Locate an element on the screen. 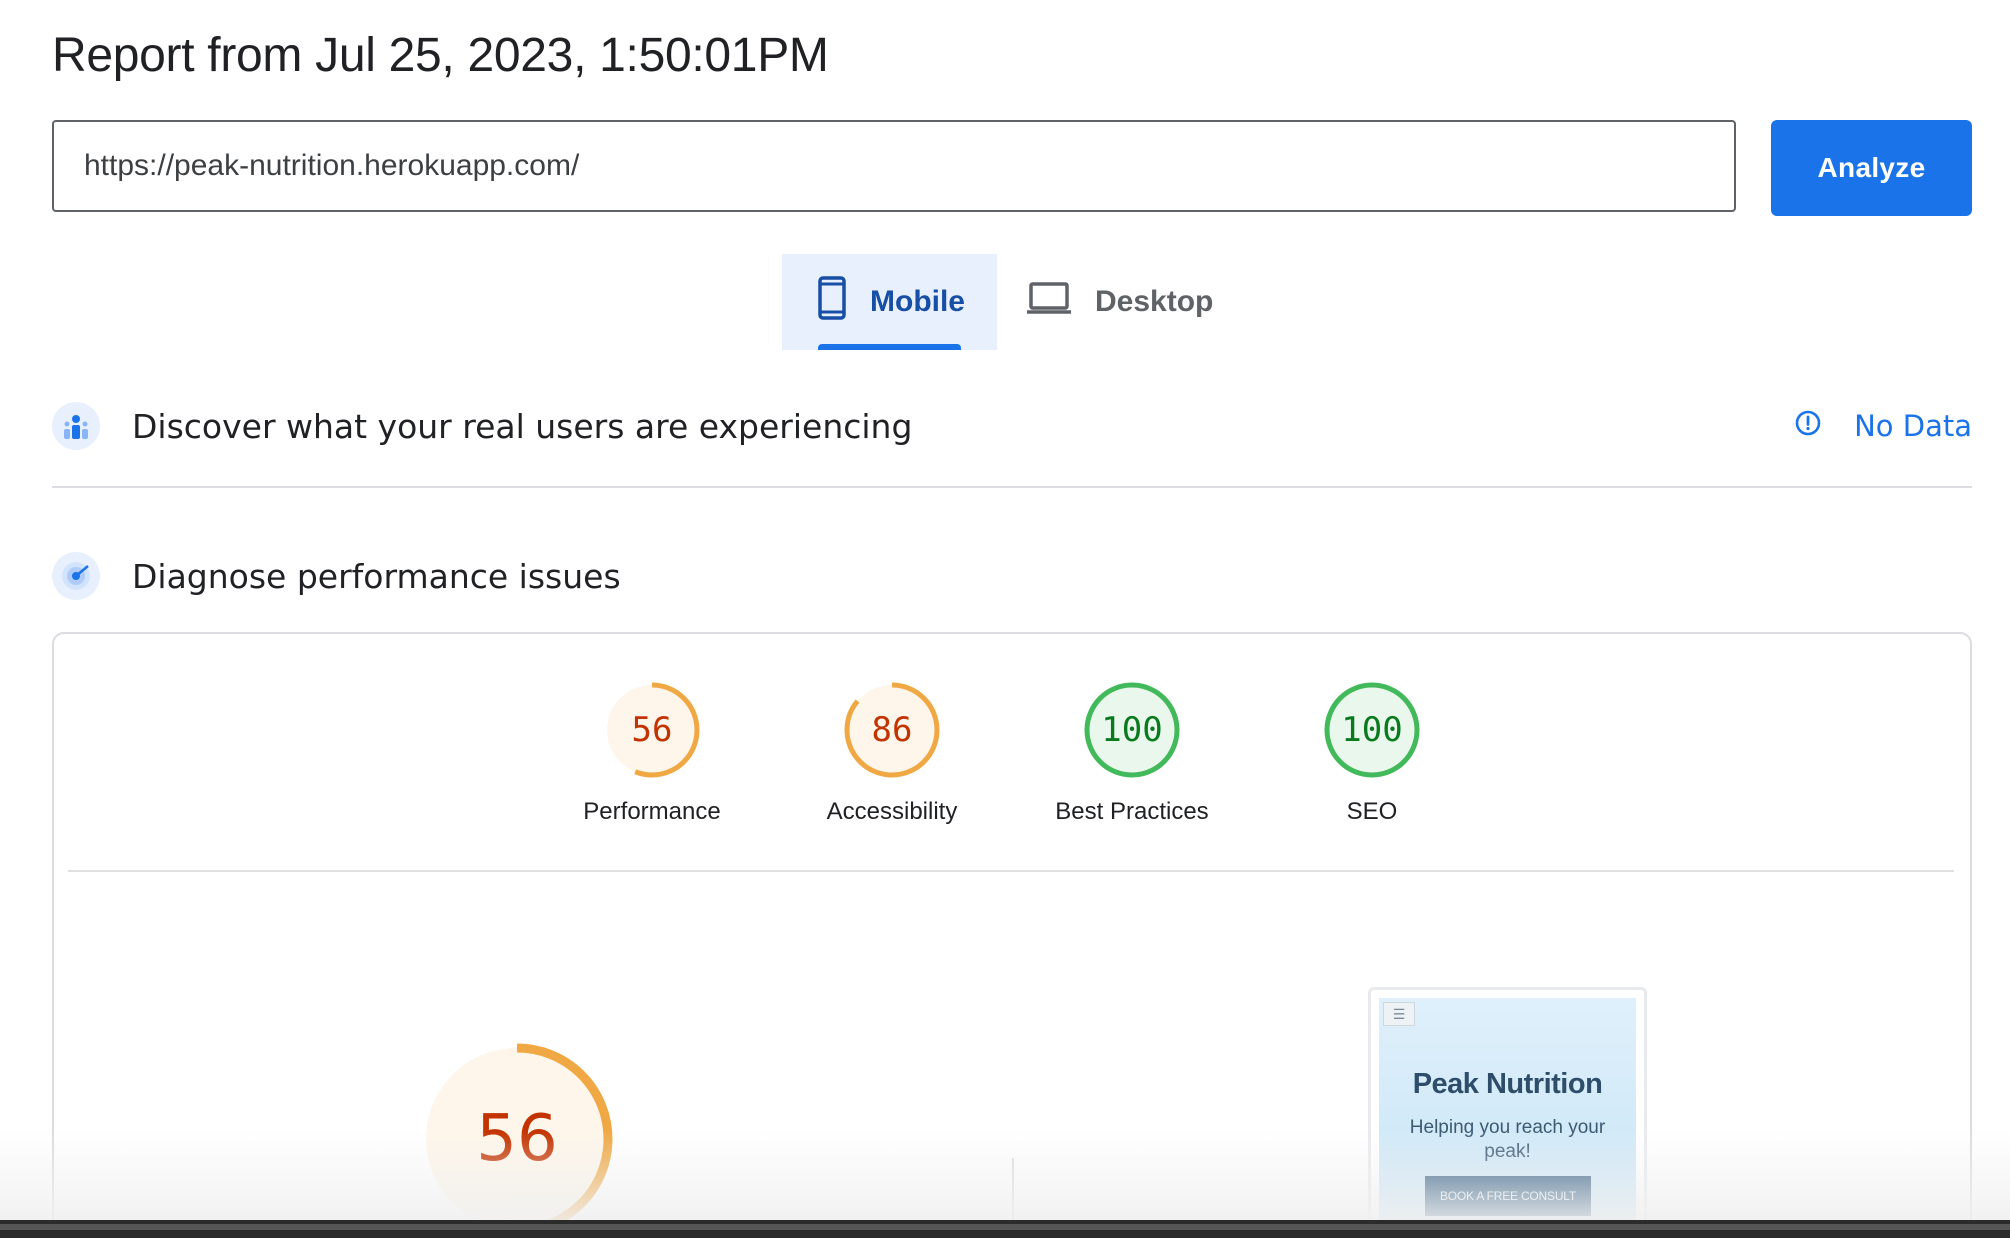 This screenshot has height=1238, width=2010. lab-data-title: Diagnose performance issues is located at coordinates (376, 576).